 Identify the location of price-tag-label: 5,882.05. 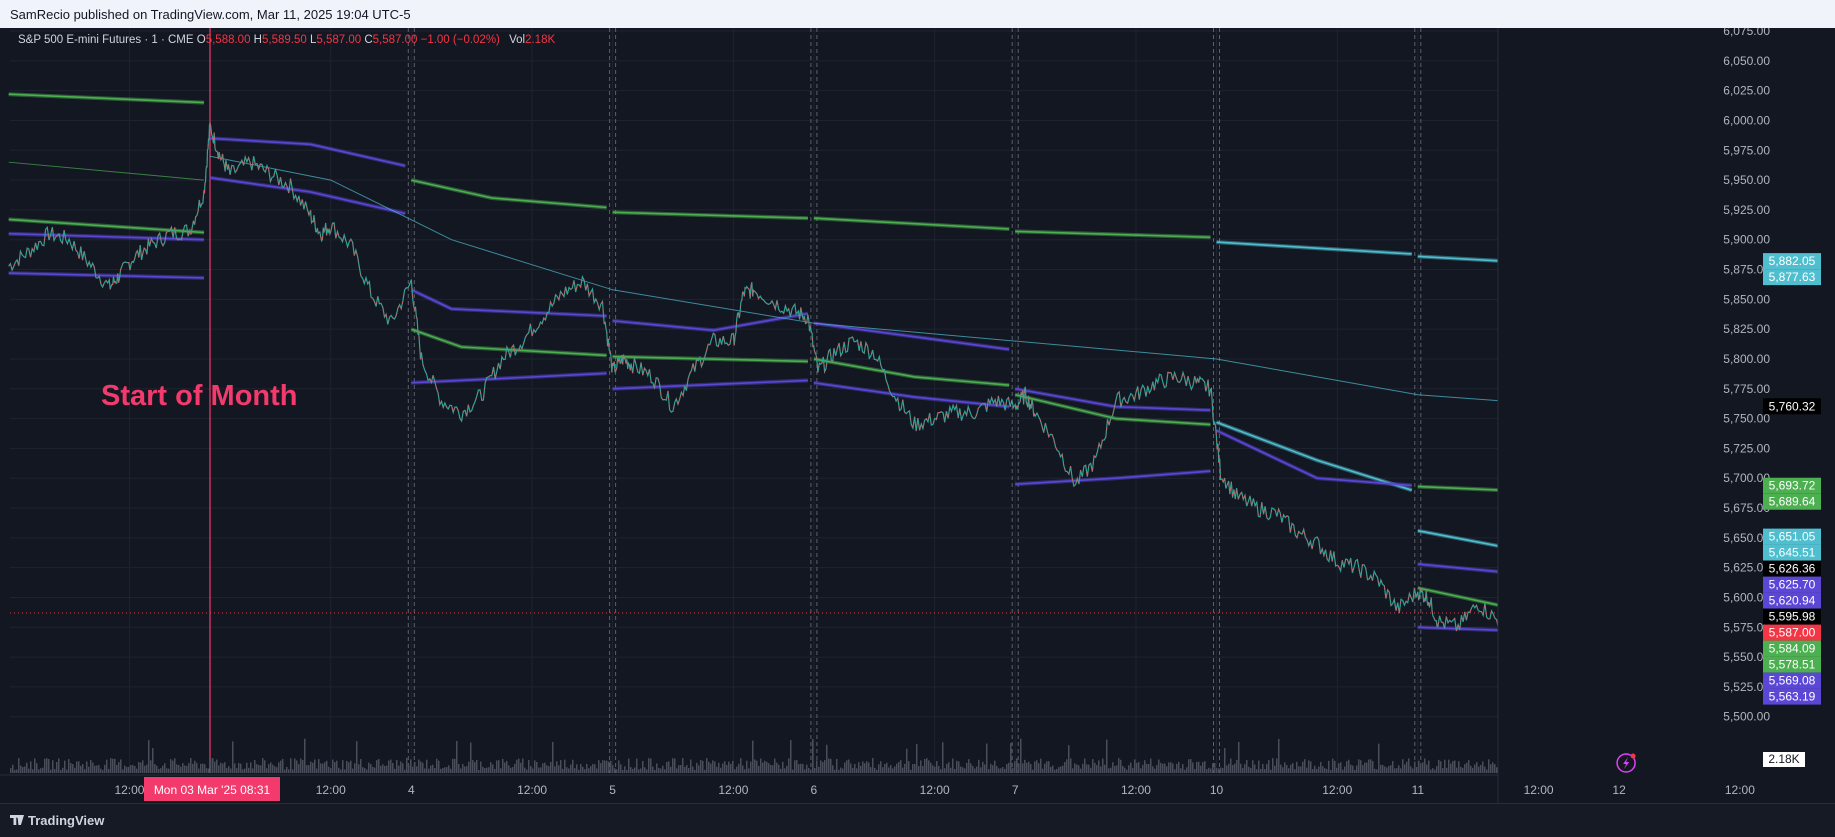
(1792, 261).